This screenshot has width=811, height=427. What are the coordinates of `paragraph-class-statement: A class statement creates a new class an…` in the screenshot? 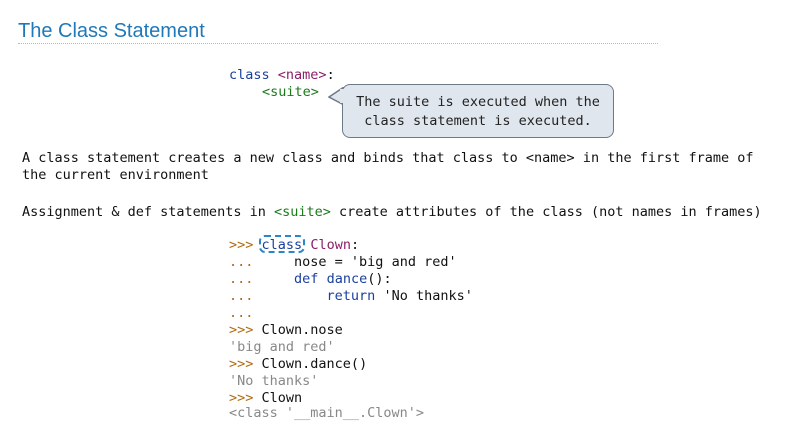 It's located at (388, 167).